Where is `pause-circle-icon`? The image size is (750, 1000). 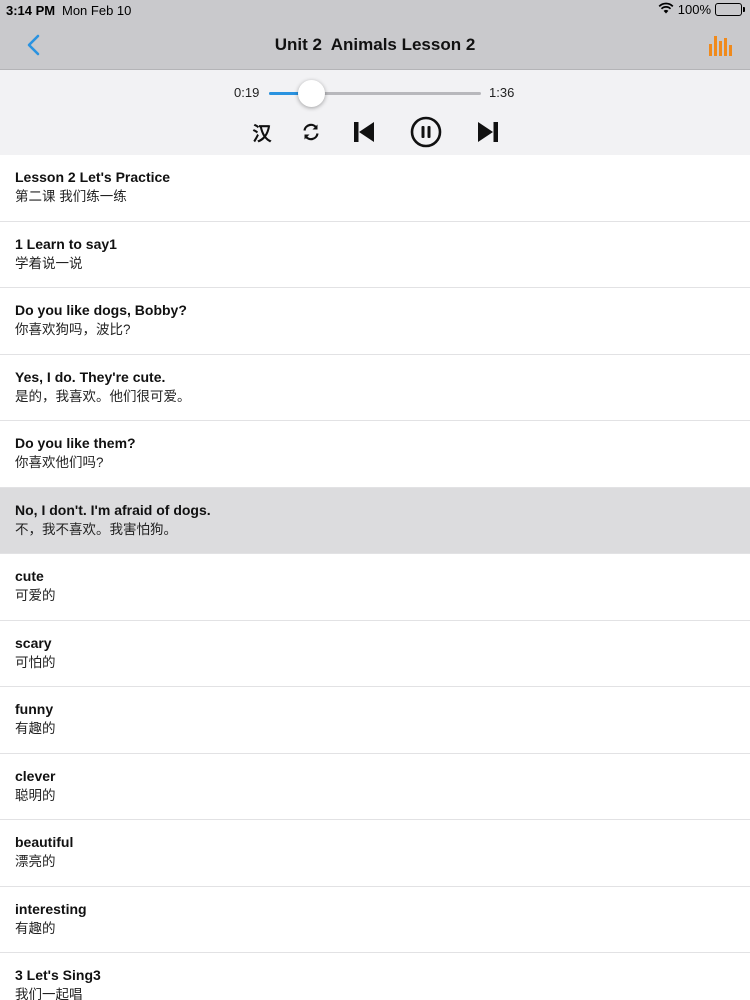
pause-circle-icon is located at coordinates (426, 132).